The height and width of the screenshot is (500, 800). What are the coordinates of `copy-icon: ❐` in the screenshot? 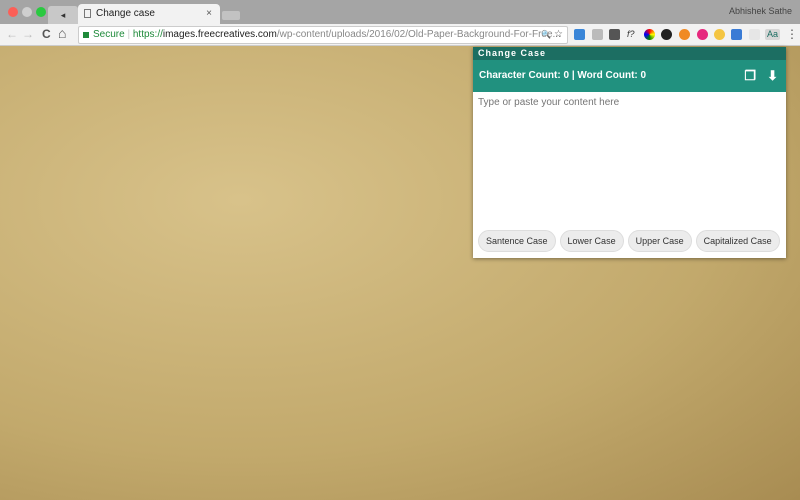 It's located at (750, 76).